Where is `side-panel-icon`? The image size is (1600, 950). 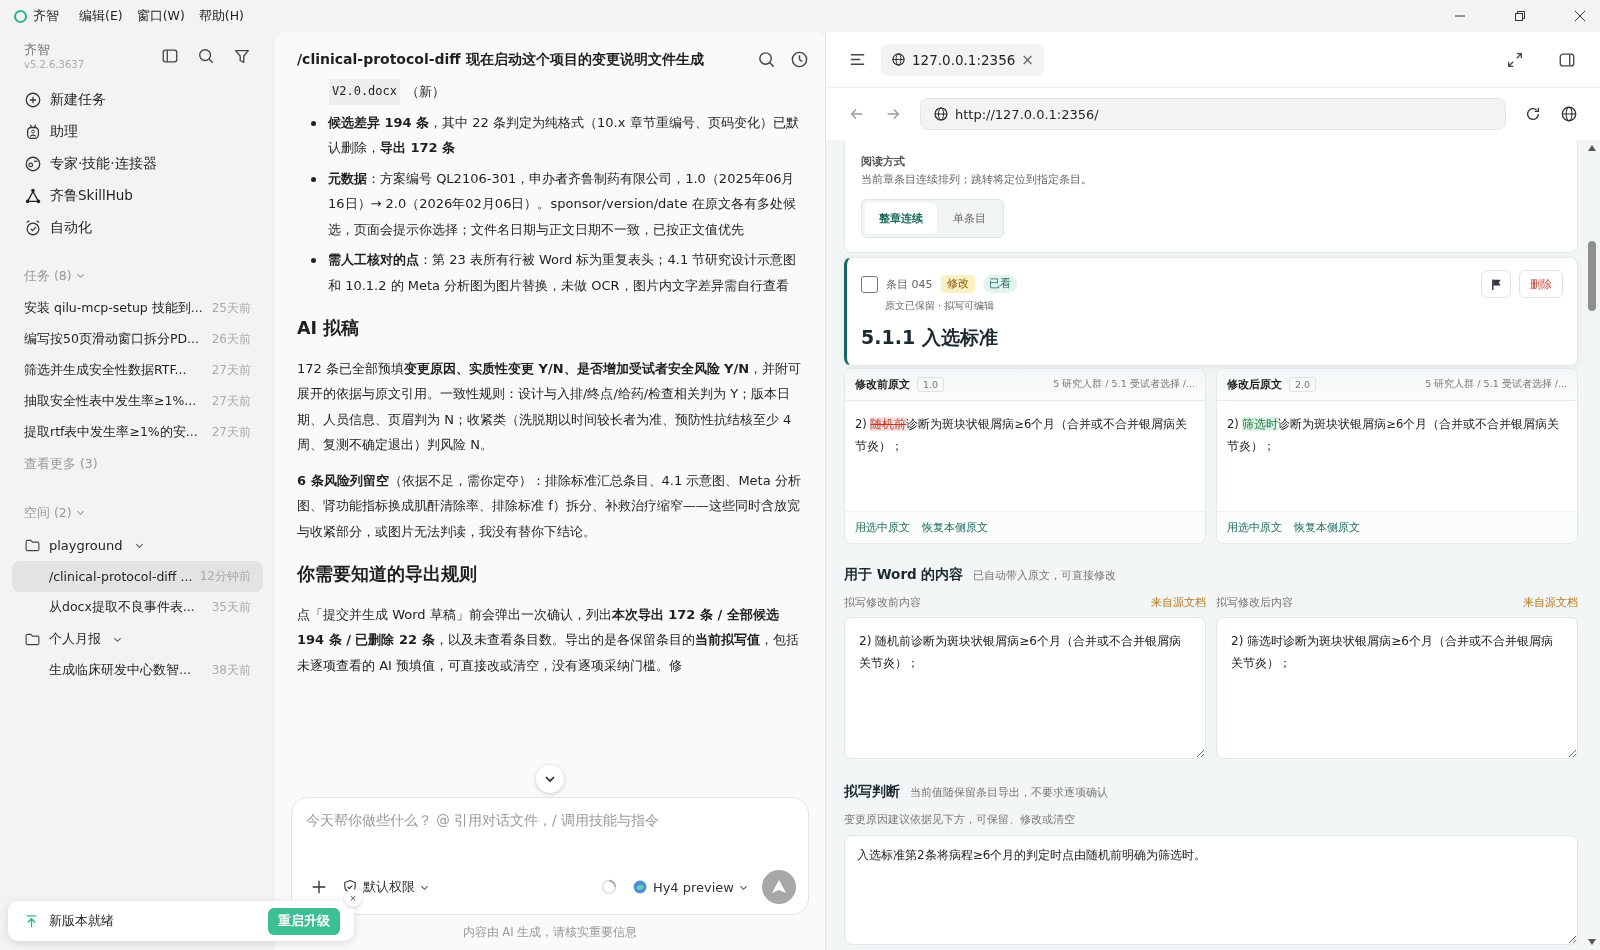
side-panel-icon is located at coordinates (1567, 59).